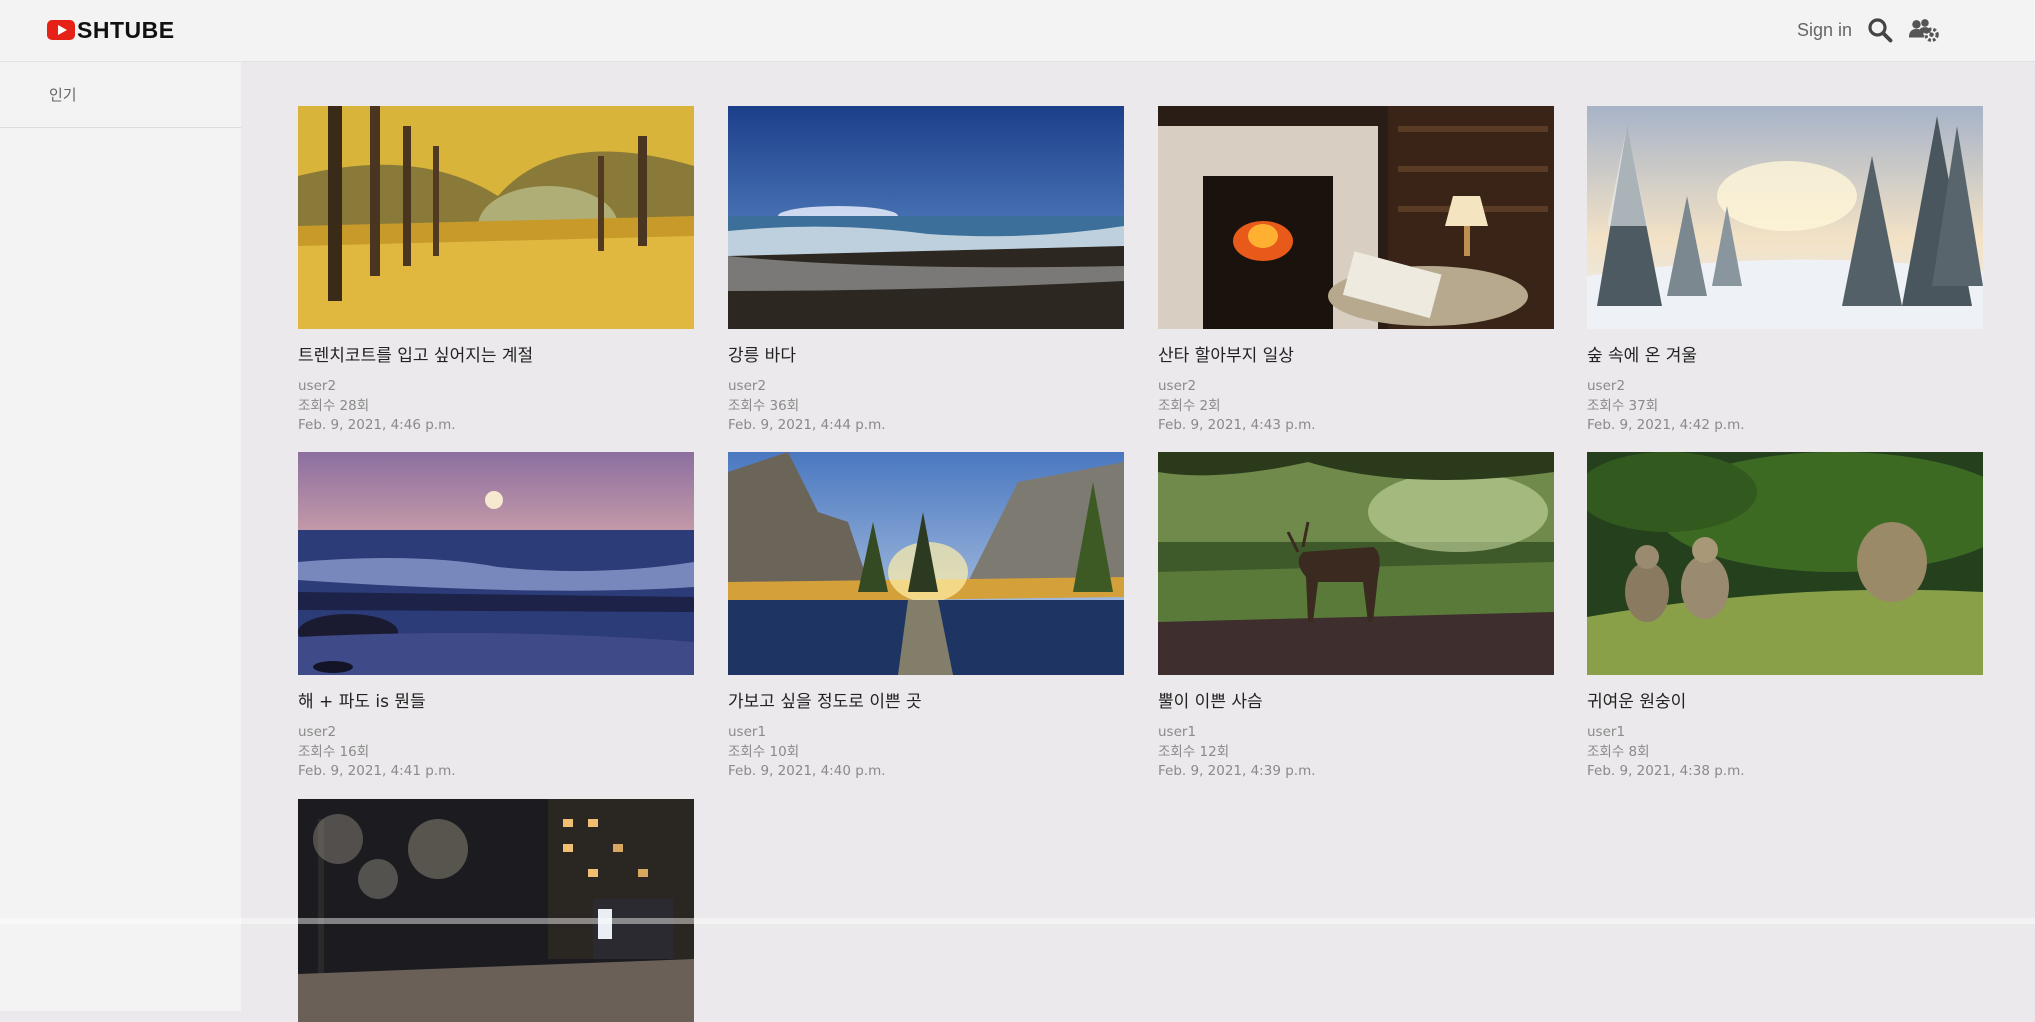 The image size is (2035, 1022). Describe the element at coordinates (1189, 405) in the screenshot. I see `video-views: 조회수 2회` at that location.